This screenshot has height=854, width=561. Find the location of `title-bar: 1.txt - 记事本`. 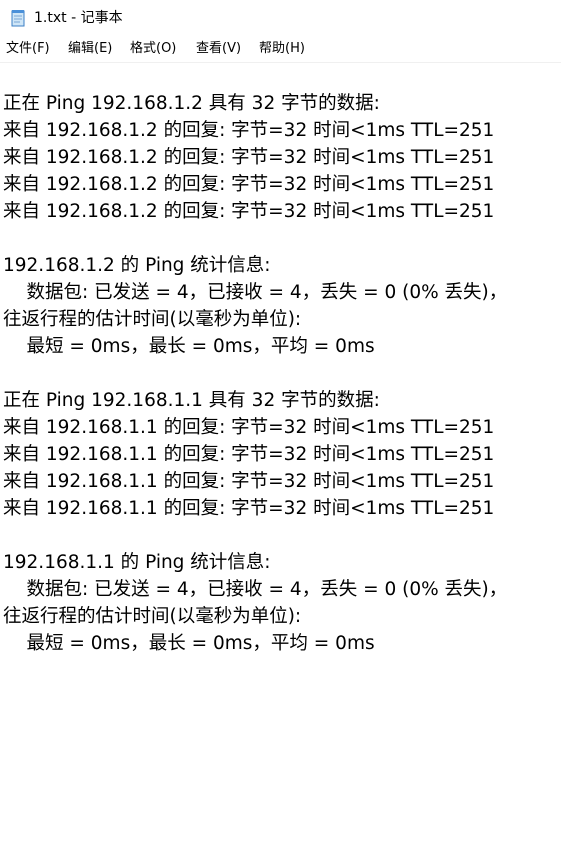

title-bar: 1.txt - 记事本 is located at coordinates (280, 18).